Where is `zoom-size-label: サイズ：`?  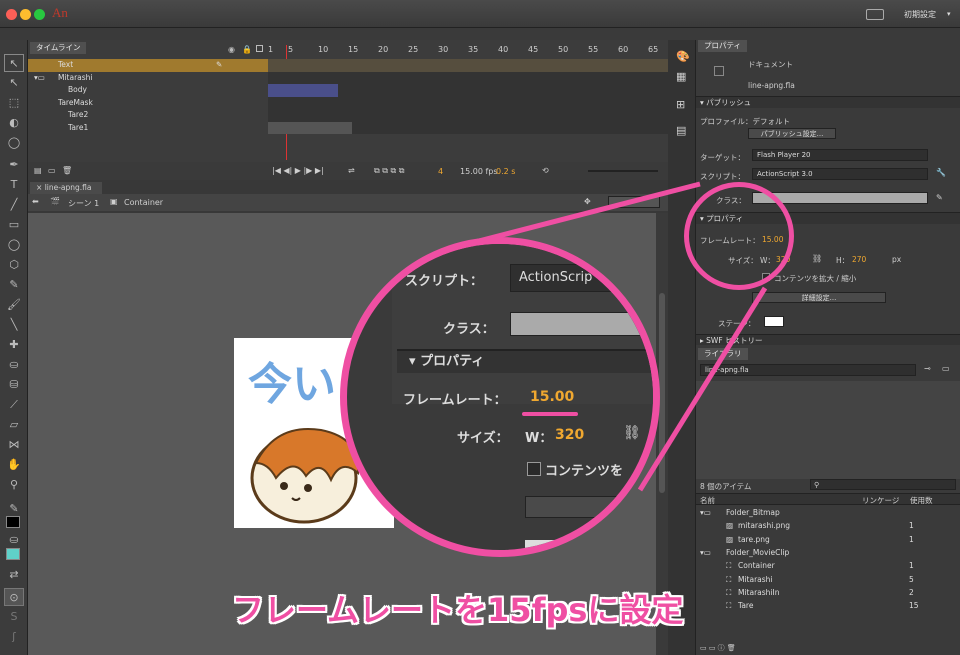 zoom-size-label: サイズ： is located at coordinates (483, 438).